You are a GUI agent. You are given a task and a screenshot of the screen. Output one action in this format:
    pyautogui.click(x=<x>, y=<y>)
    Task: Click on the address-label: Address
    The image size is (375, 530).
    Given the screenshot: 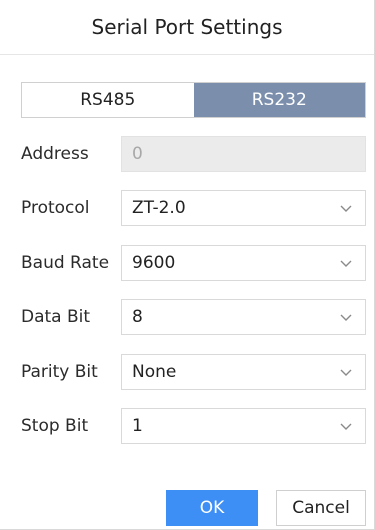 What is the action you would take?
    pyautogui.click(x=55, y=154)
    